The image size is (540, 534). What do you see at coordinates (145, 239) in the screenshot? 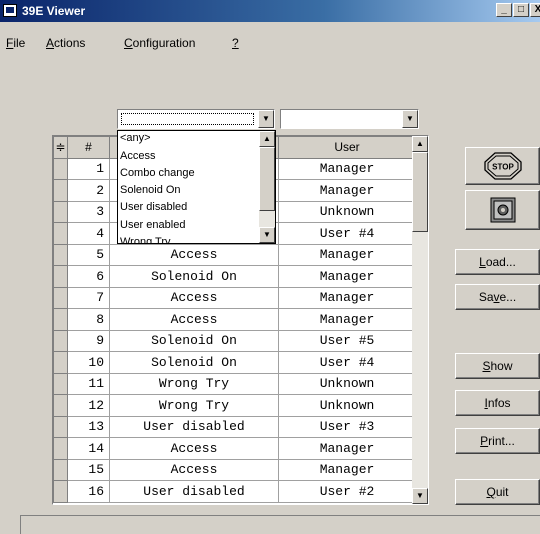
I see `dropdown-option: Wrong Try` at bounding box center [145, 239].